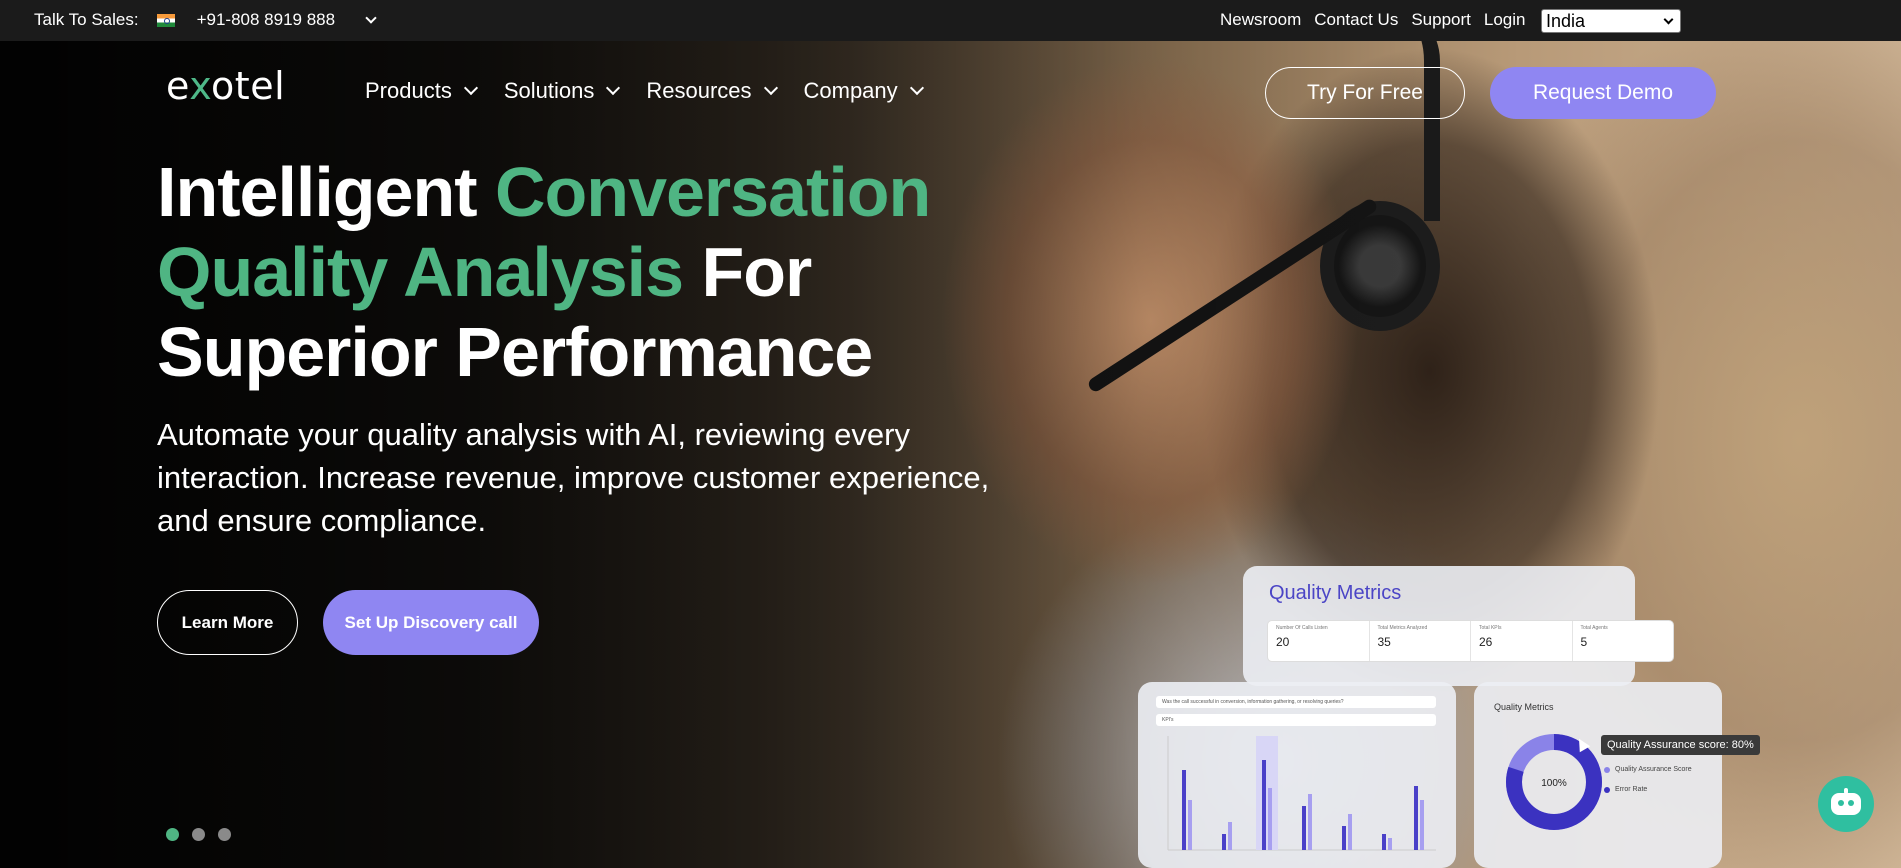 This screenshot has width=1901, height=868. I want to click on nav-label: Resources, so click(699, 90).